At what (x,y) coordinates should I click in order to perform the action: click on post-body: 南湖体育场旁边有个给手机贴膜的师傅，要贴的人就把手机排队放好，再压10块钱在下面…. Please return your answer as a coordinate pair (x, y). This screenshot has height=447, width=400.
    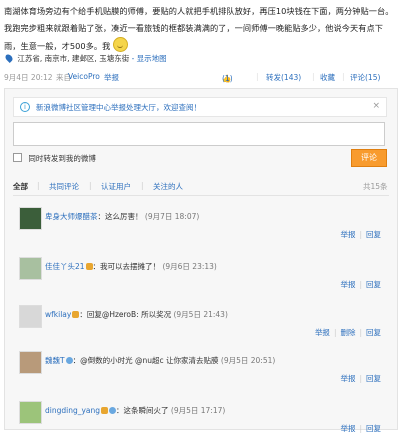
    Looking at the image, I should click on (199, 28).